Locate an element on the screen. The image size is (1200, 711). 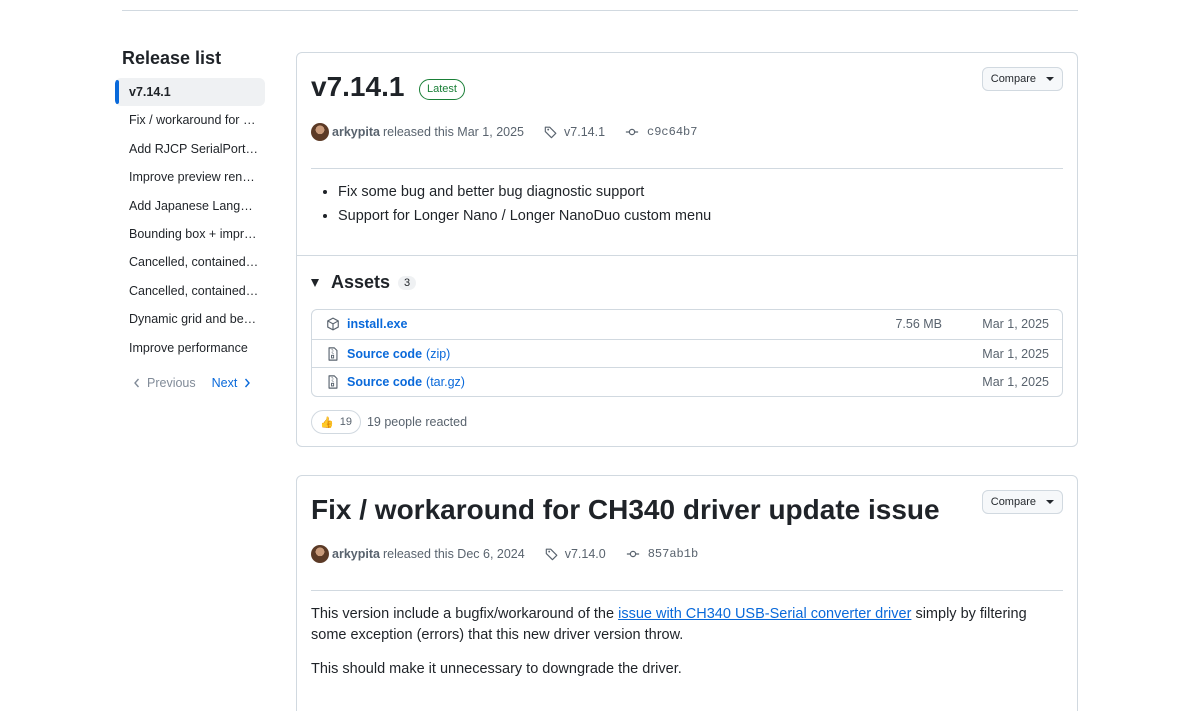
assets-toggle: Assets 3 is located at coordinates (364, 282).